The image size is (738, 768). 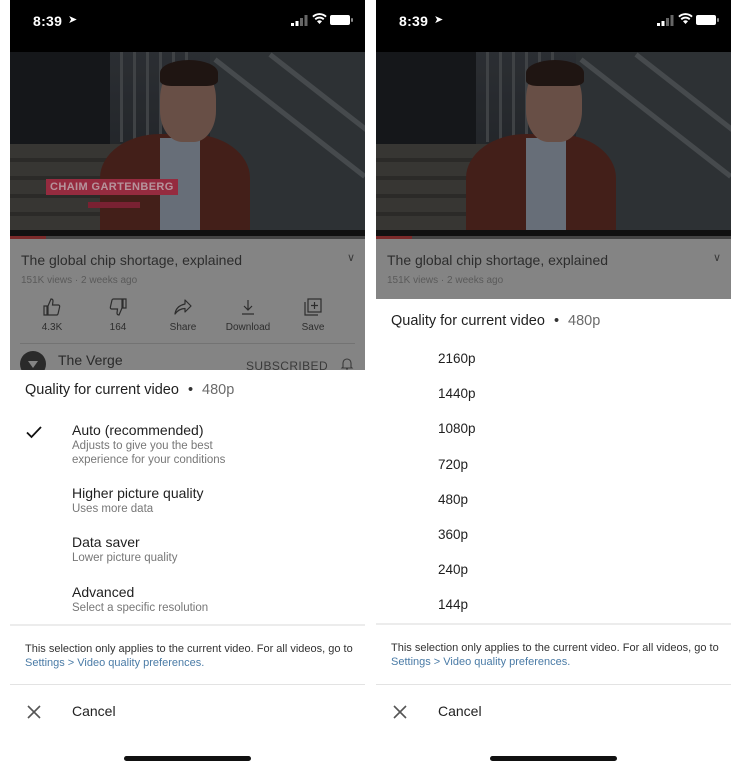 I want to click on thumbs-up-icon, so click(x=52, y=307).